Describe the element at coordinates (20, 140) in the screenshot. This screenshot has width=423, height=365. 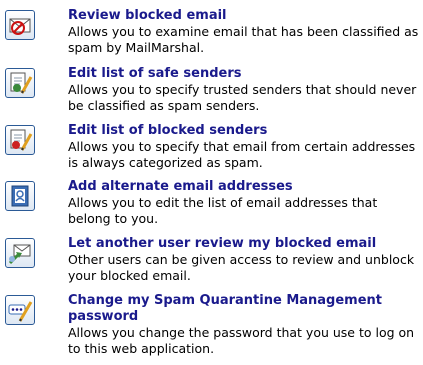
I see `blocked-senders-list-edit-icon` at that location.